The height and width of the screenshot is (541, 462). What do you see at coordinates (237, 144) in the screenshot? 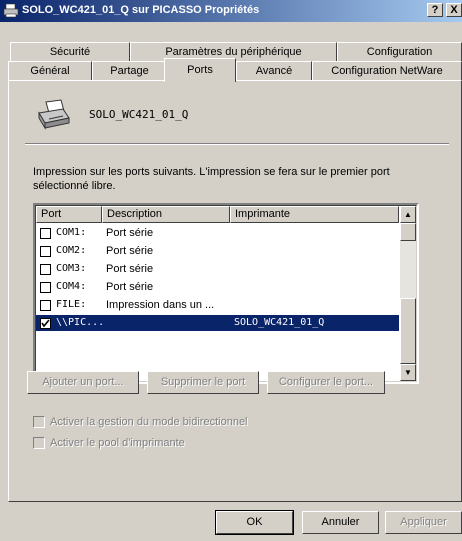
I see `separator` at bounding box center [237, 144].